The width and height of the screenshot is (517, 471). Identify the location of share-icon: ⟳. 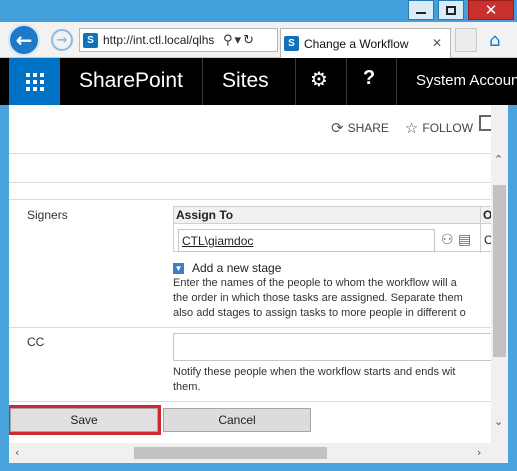
(337, 128).